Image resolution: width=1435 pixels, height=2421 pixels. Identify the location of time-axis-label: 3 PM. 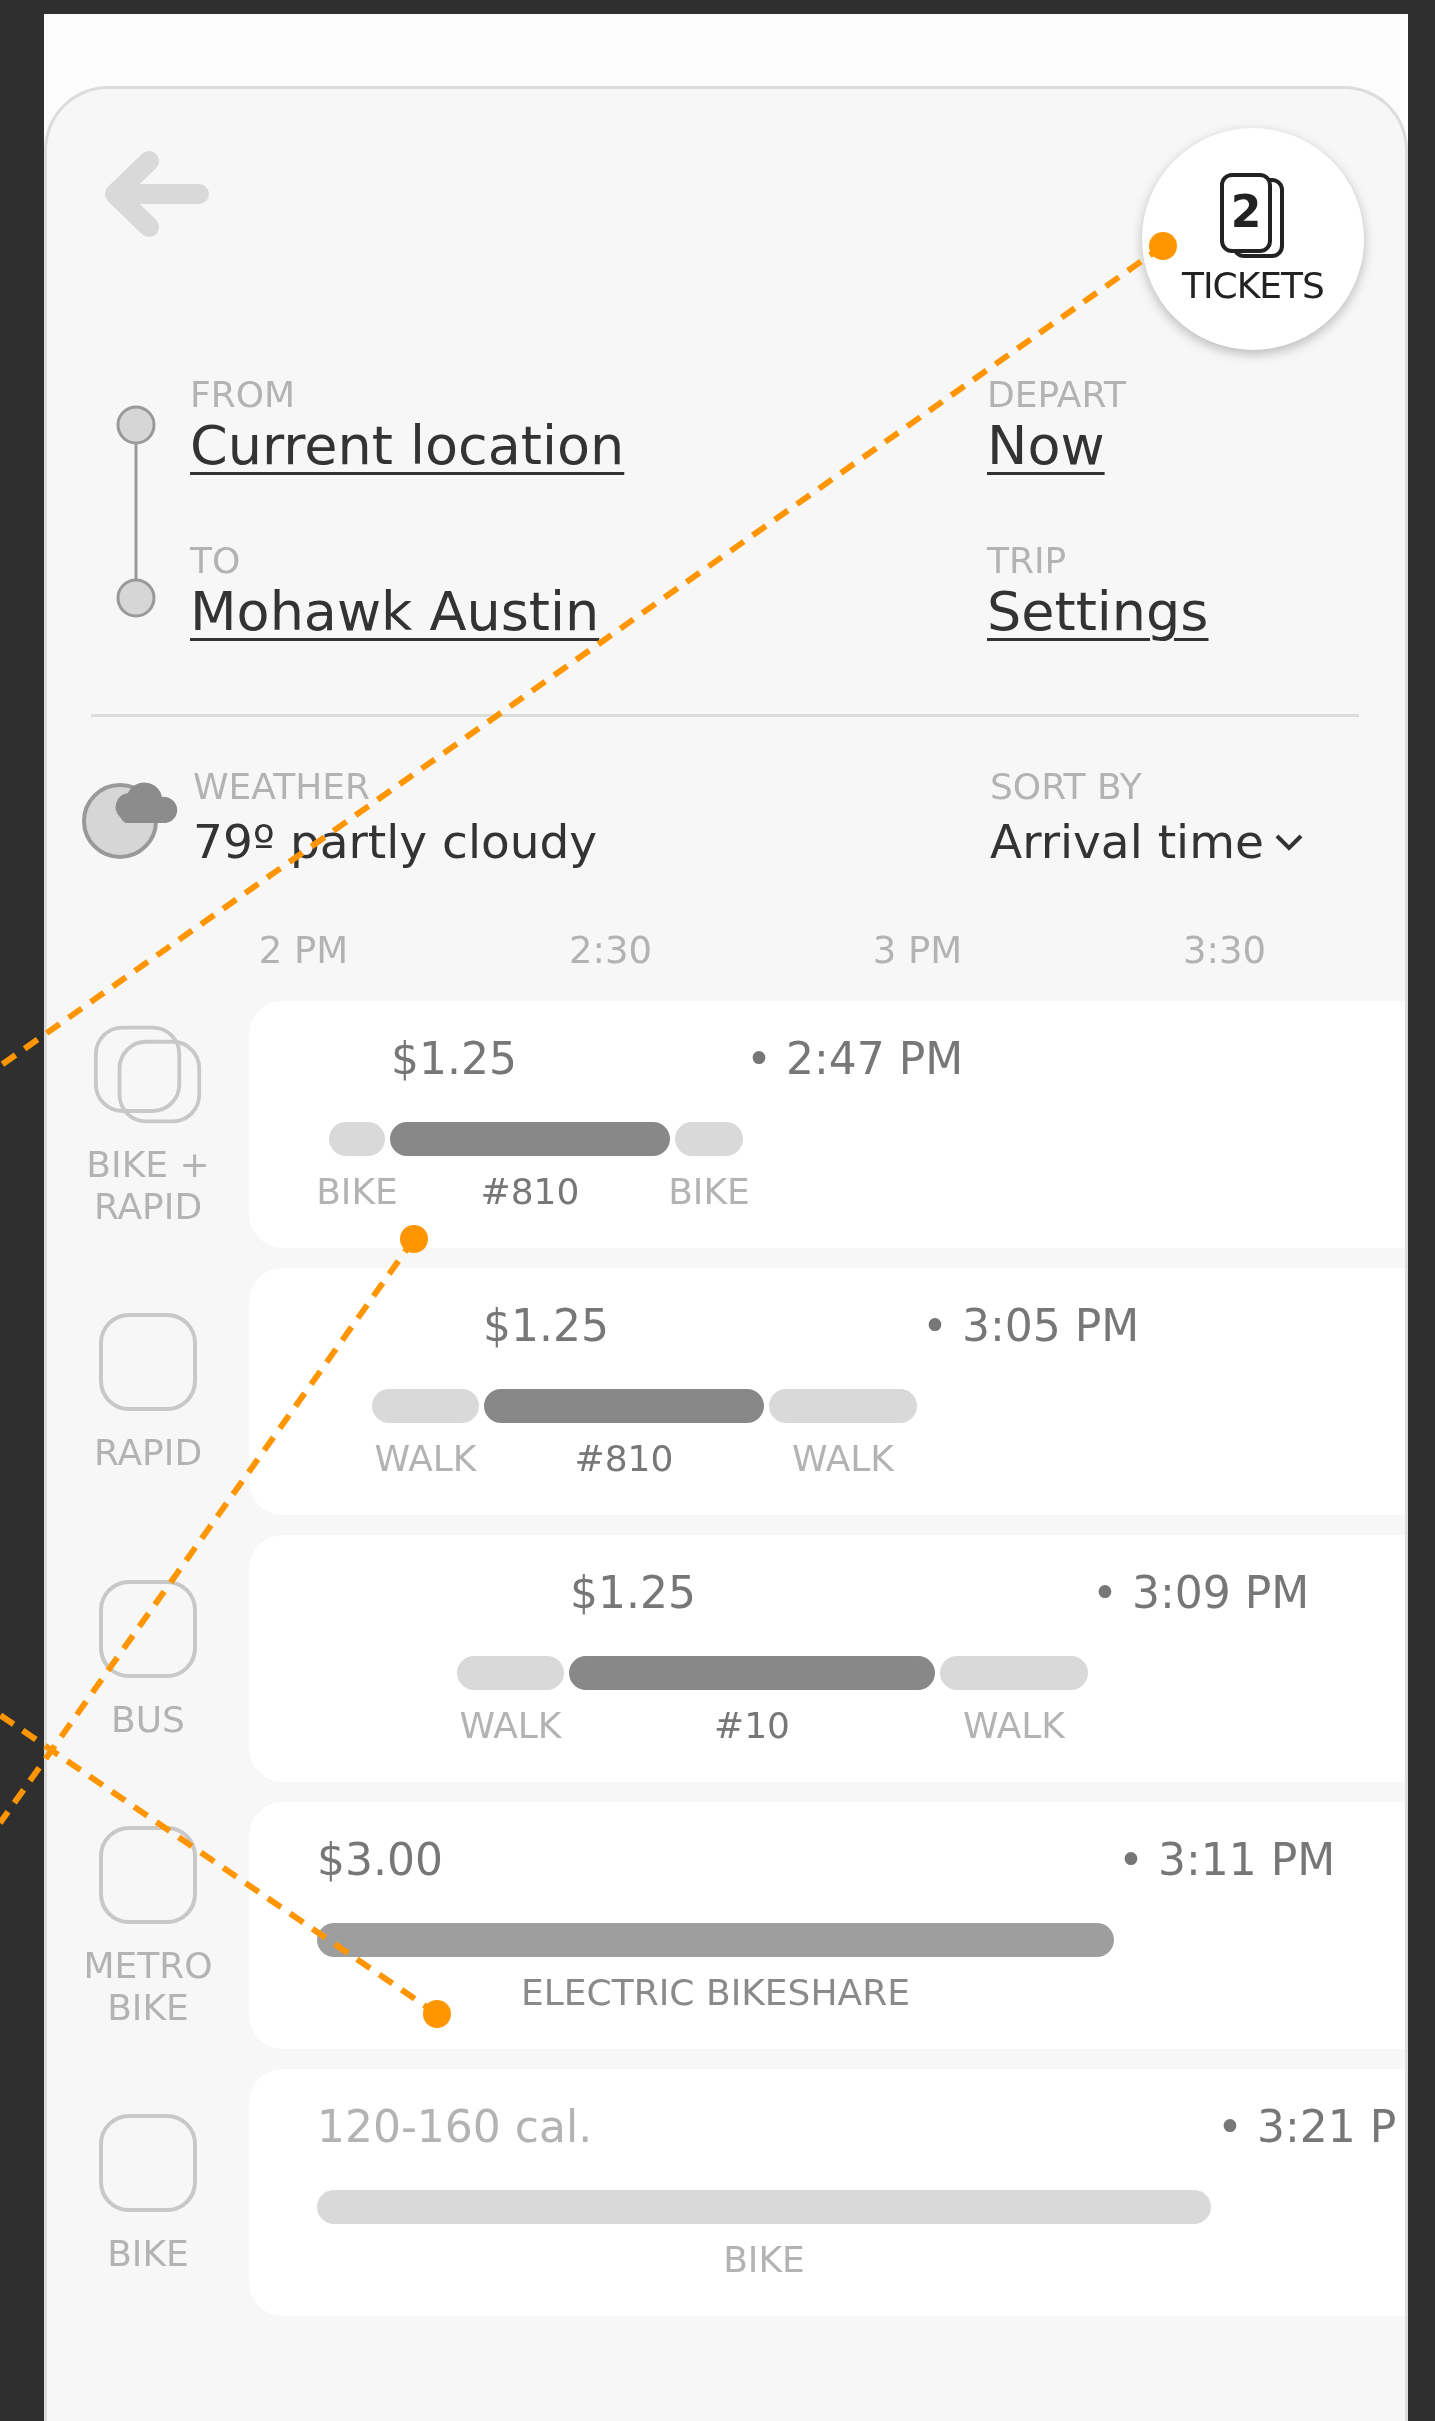
(917, 951).